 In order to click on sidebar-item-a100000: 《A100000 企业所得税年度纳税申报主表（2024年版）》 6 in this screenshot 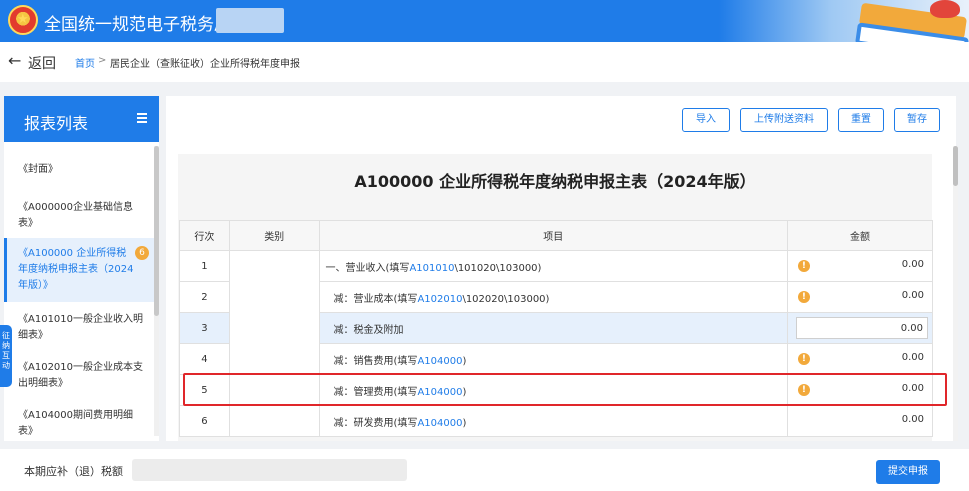, I will do `click(79, 270)`.